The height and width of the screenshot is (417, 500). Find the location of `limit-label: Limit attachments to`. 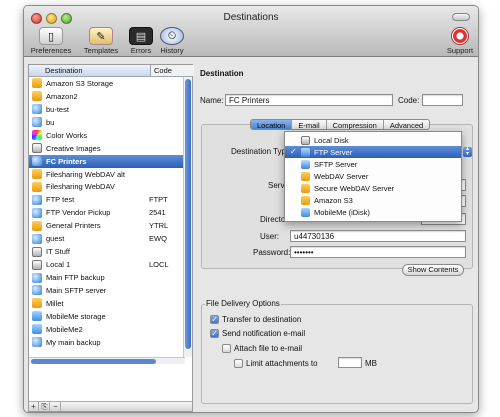

limit-label: Limit attachments to is located at coordinates (282, 363).